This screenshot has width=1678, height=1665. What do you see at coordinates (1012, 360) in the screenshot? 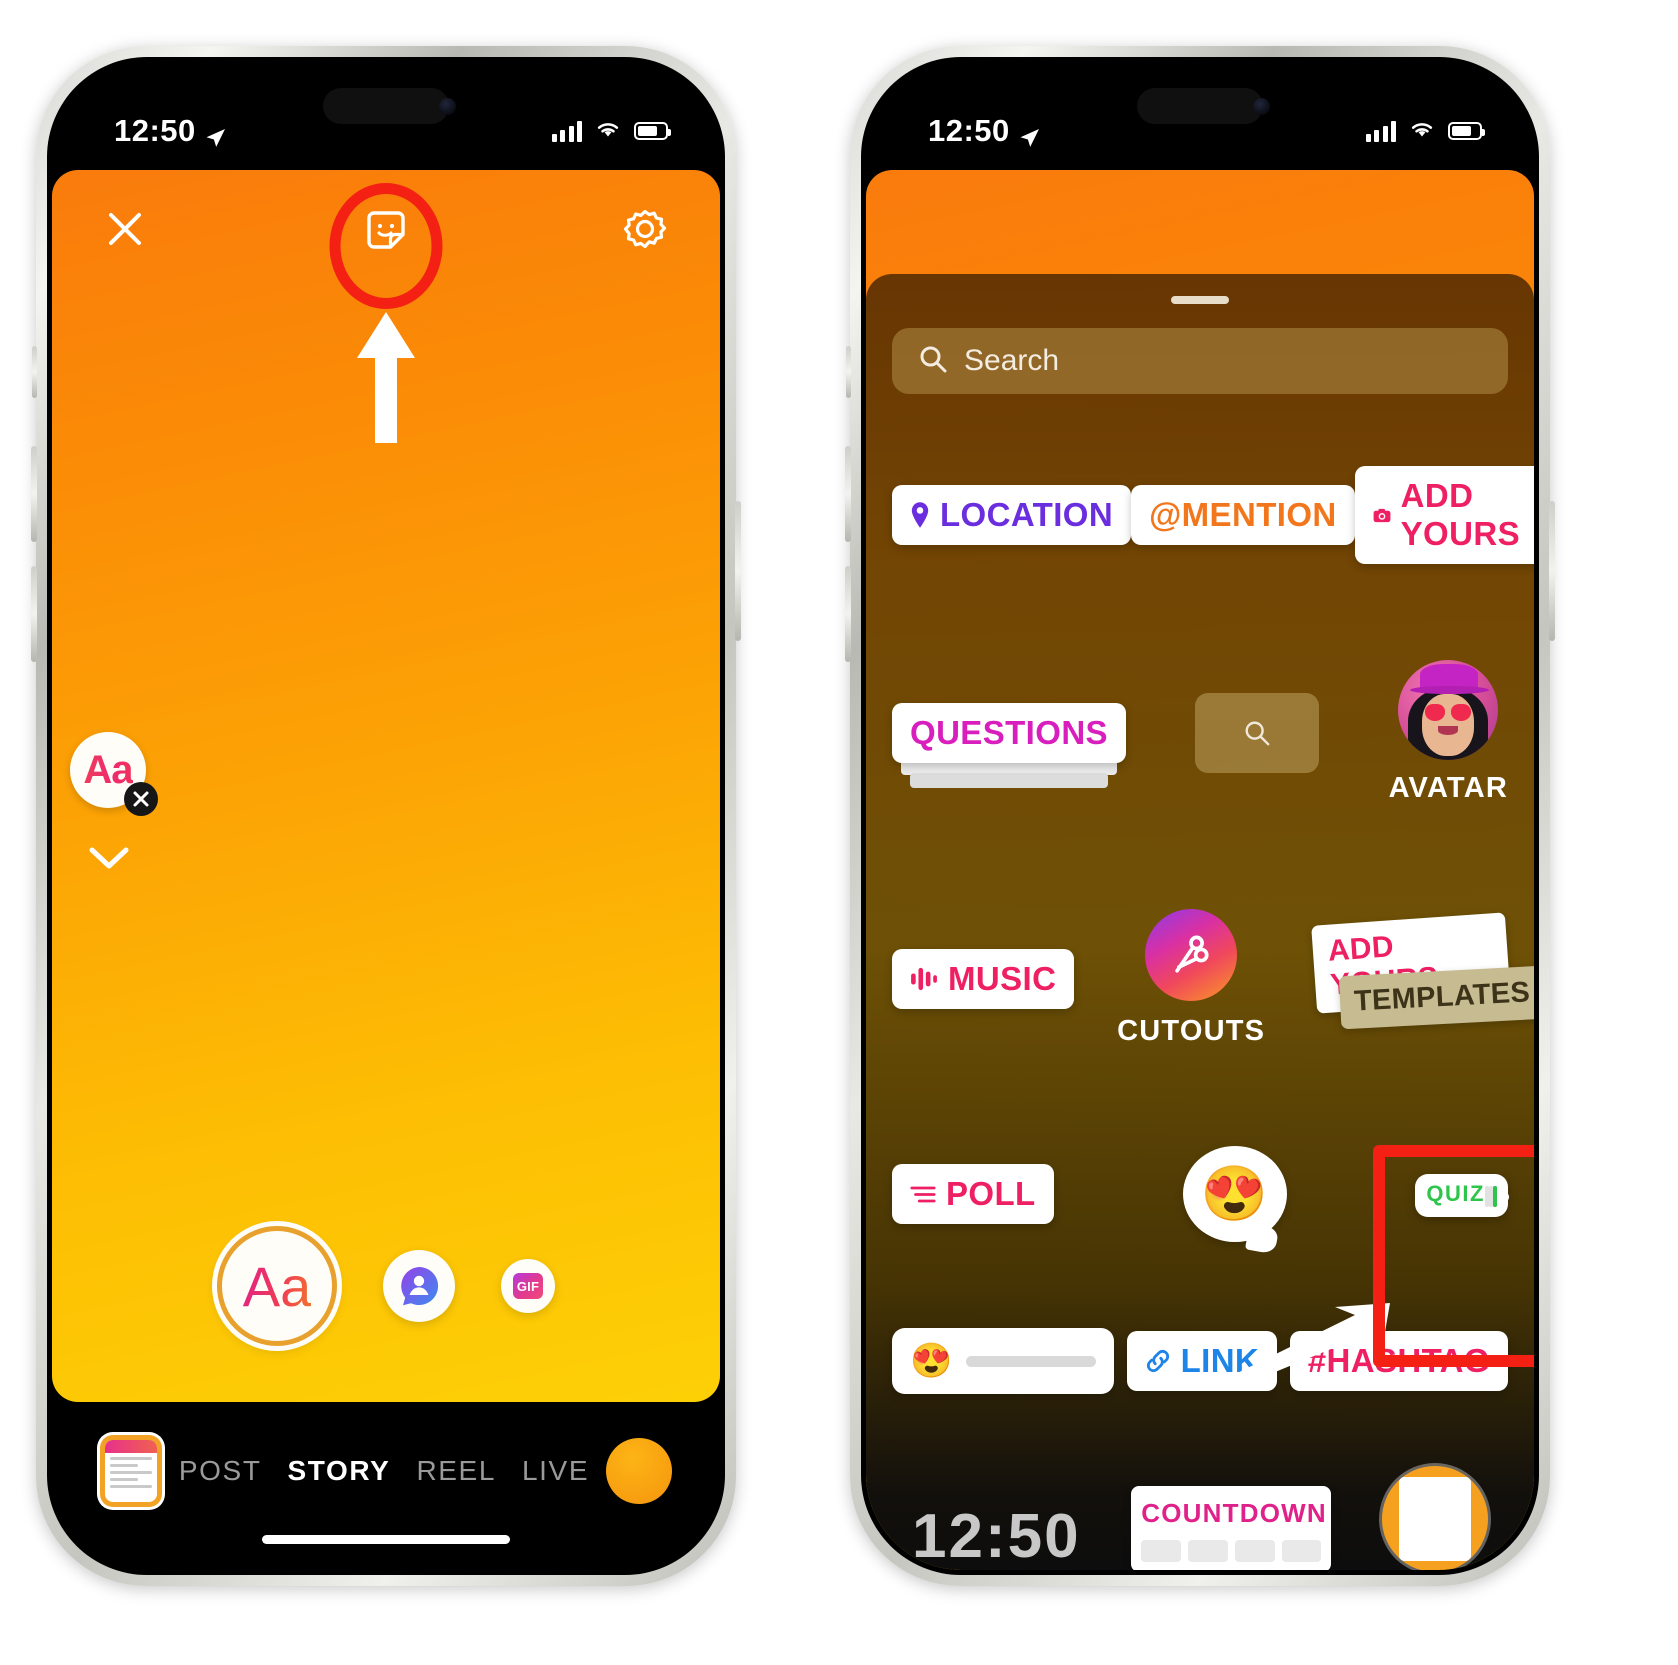
I see `search-placeholder: Search` at bounding box center [1012, 360].